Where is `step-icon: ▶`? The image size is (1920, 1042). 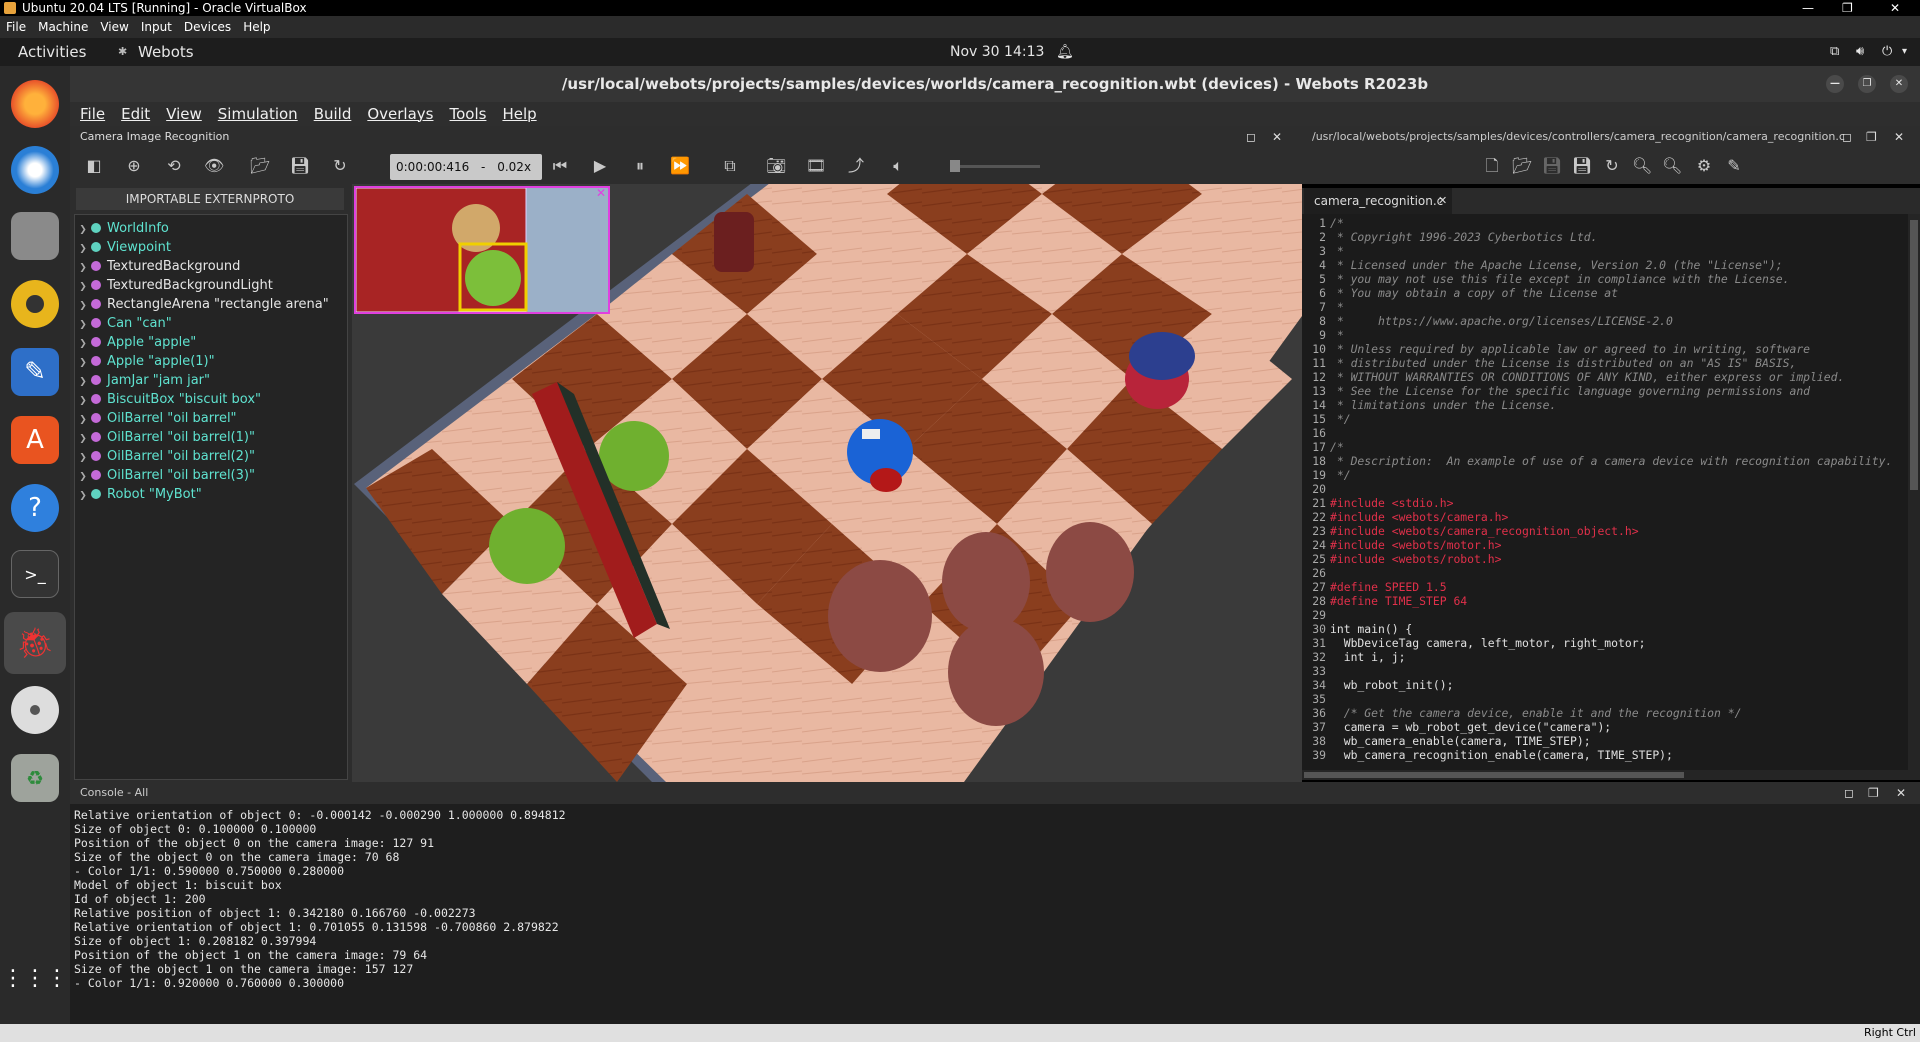 step-icon: ▶ is located at coordinates (600, 166).